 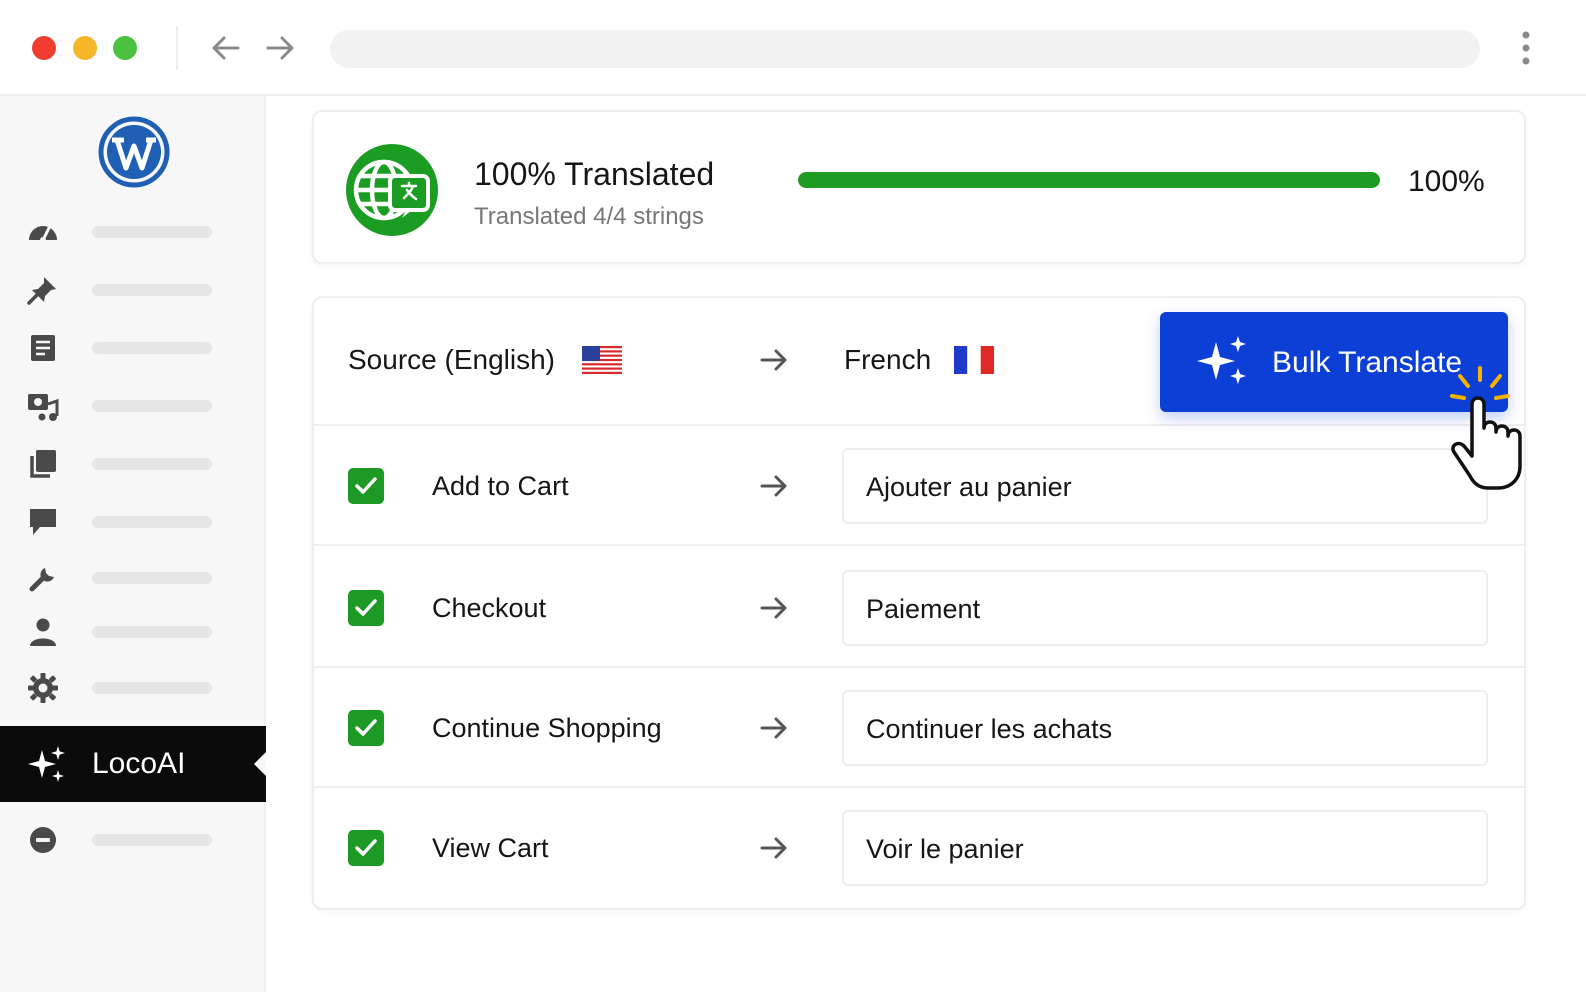 I want to click on progress-bar, so click(x=1089, y=180).